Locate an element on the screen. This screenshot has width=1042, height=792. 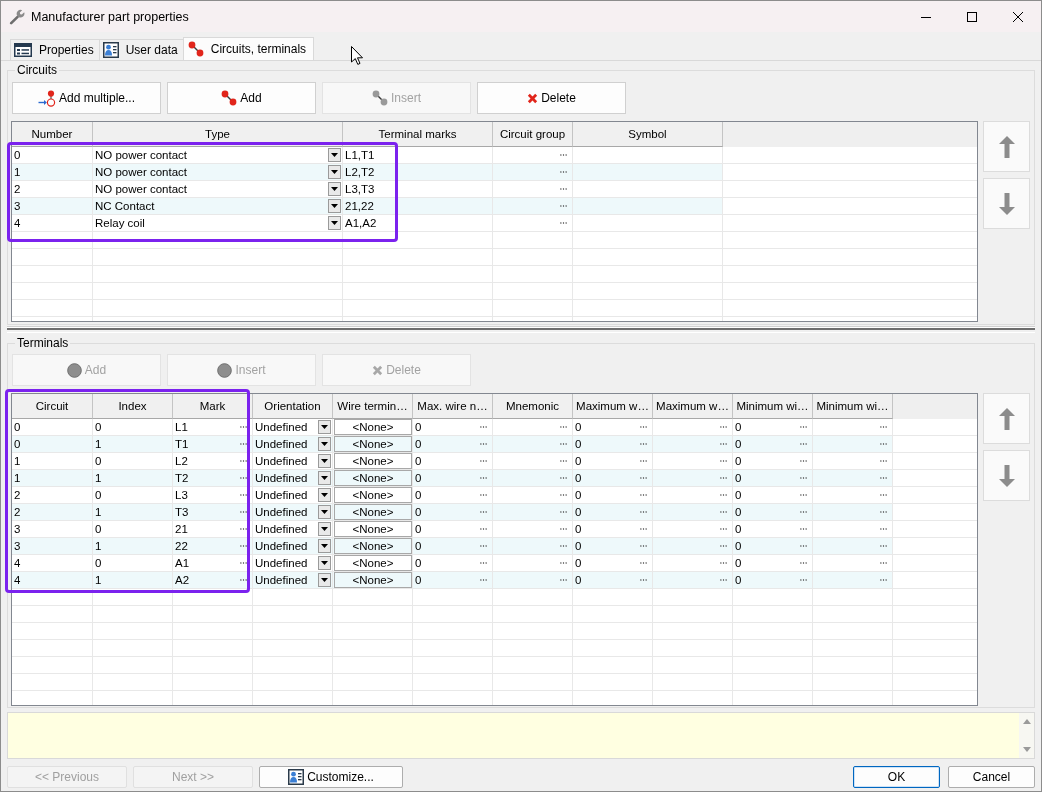
table-cell: 2 is located at coordinates (52, 512).